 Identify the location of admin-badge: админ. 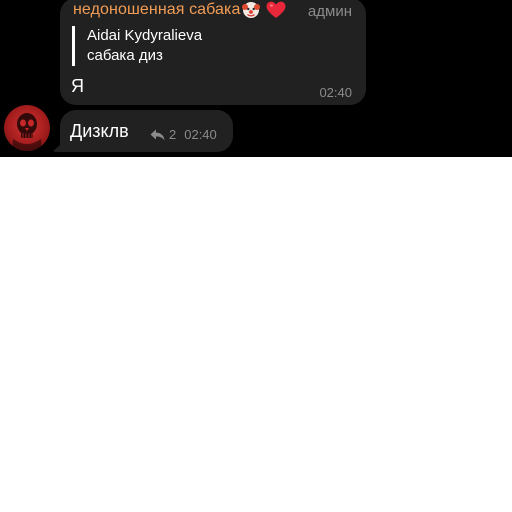
(329, 11).